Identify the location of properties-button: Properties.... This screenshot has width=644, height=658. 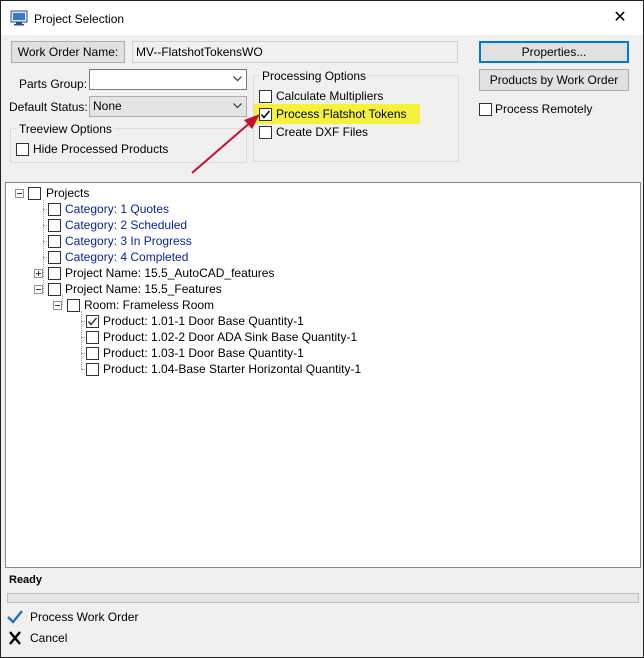
(554, 52).